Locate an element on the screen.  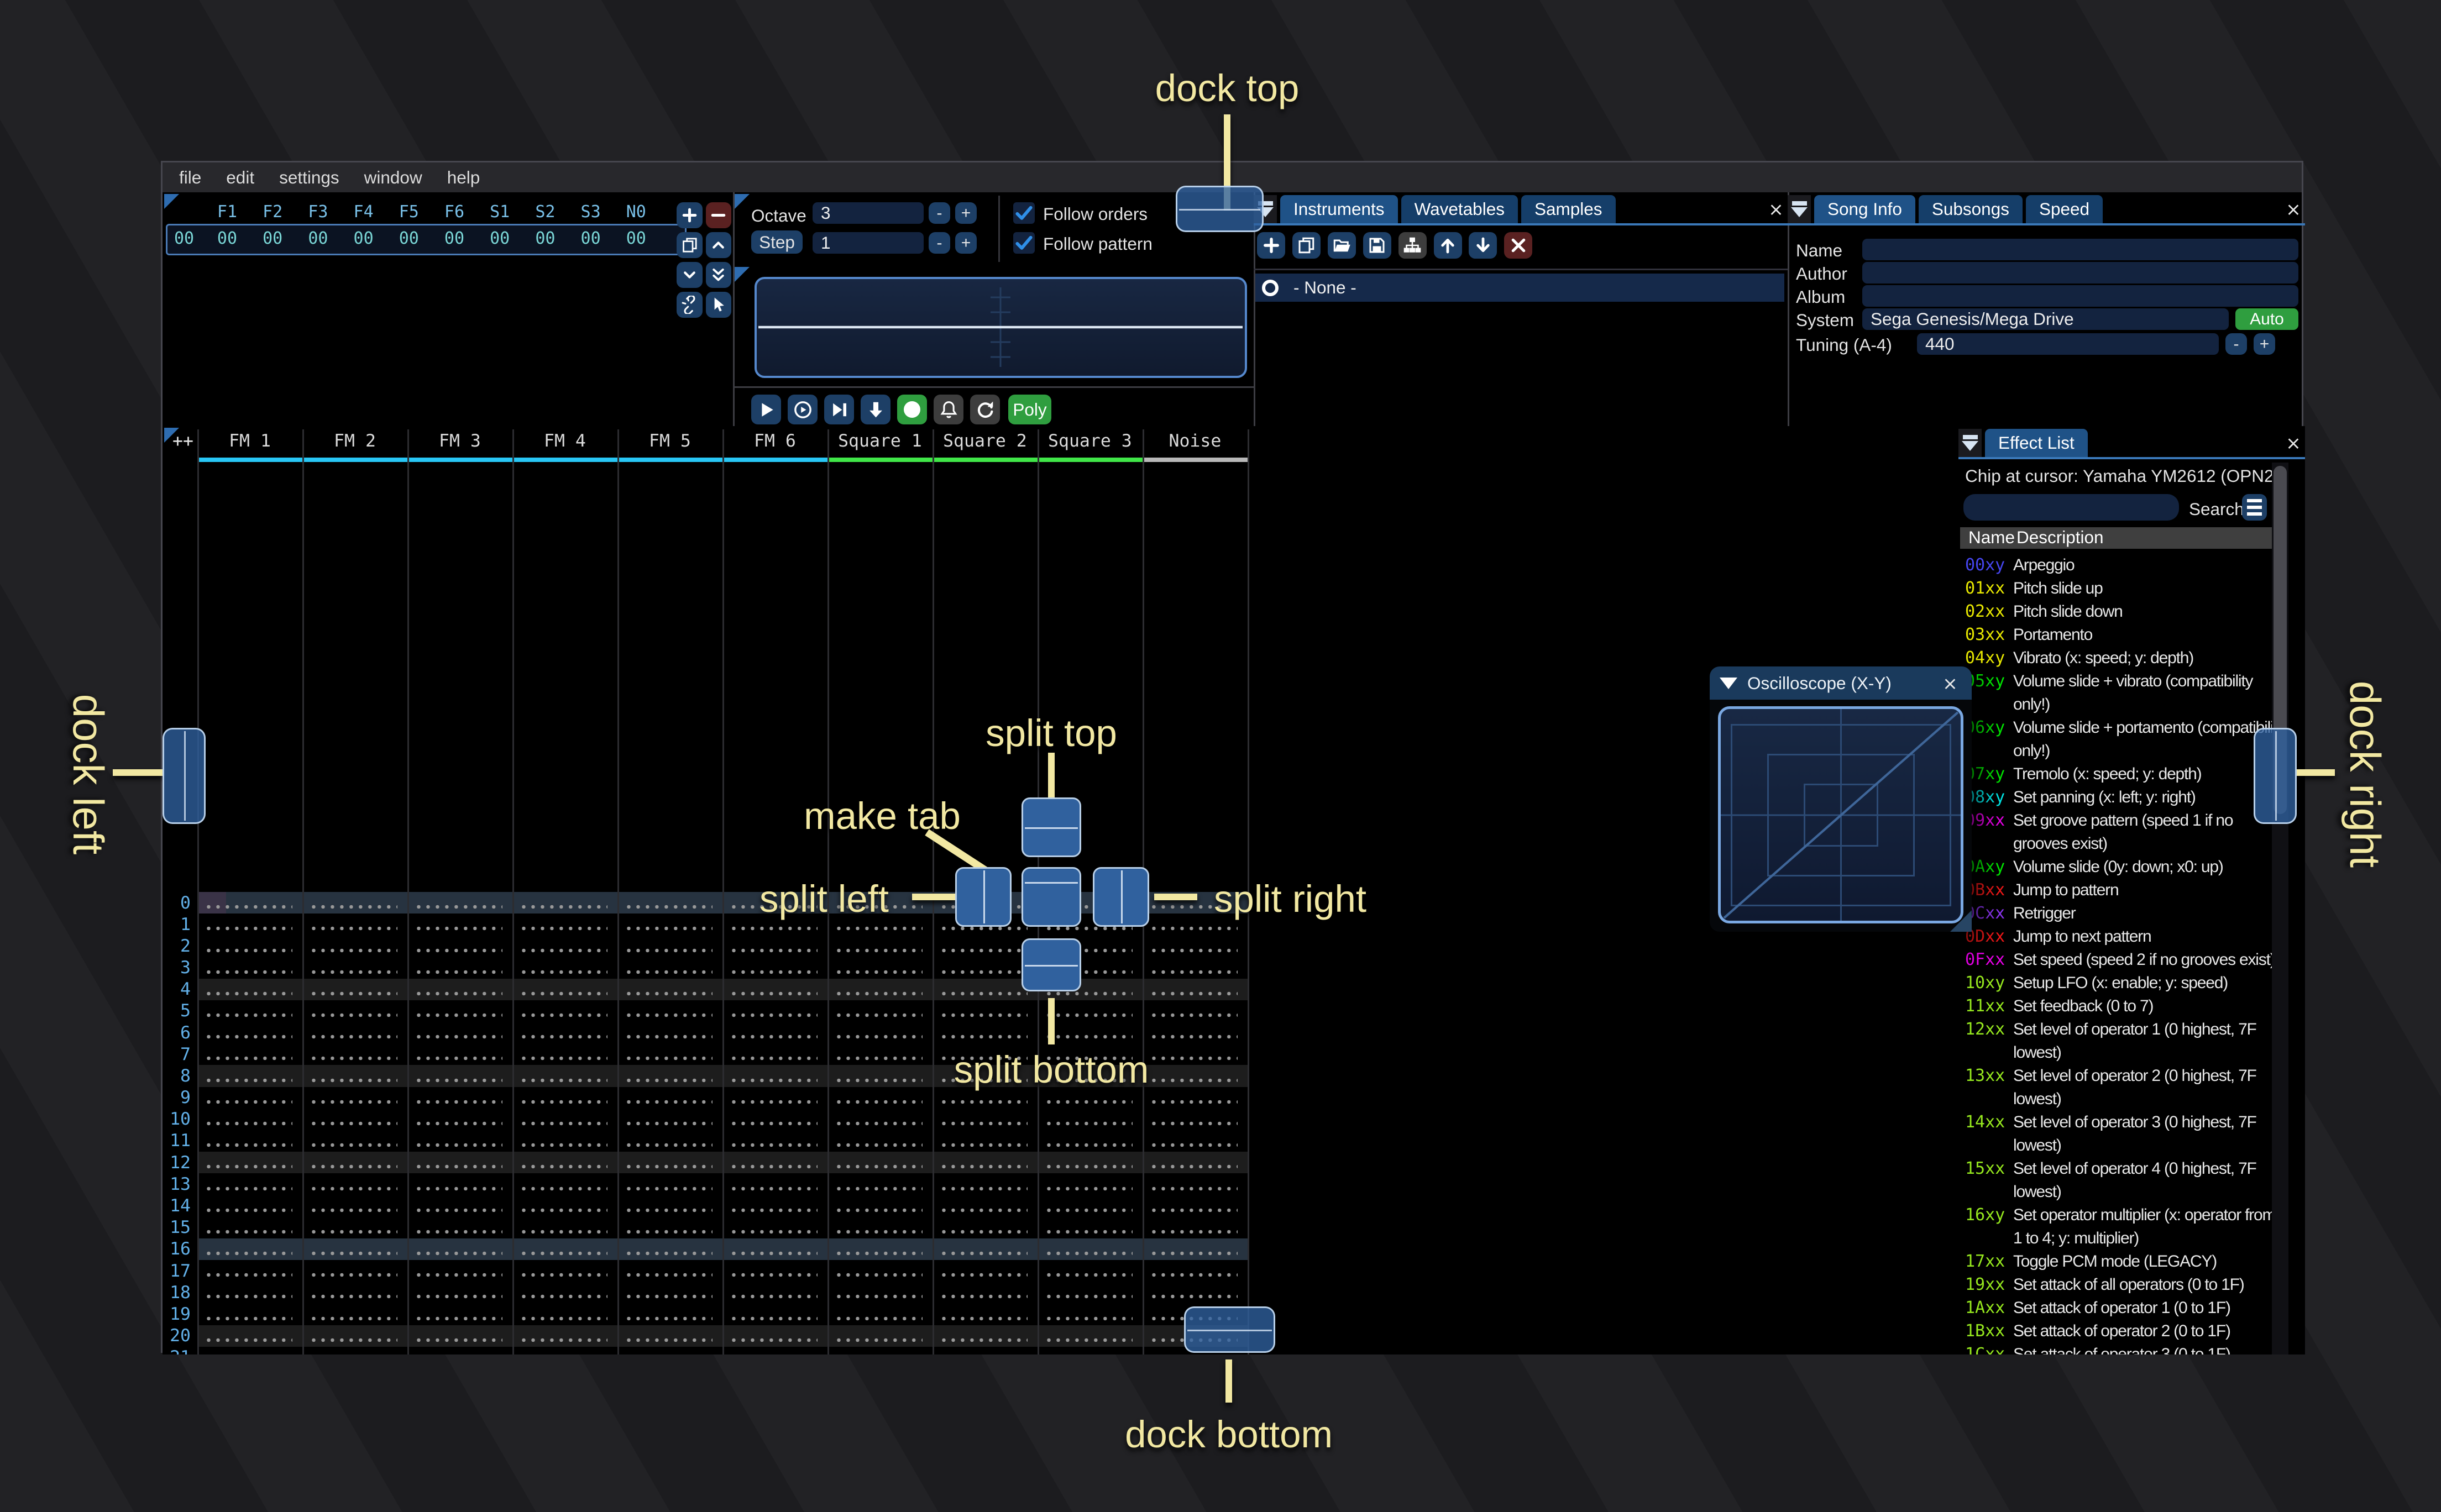
scrollbar is located at coordinates (2280, 909).